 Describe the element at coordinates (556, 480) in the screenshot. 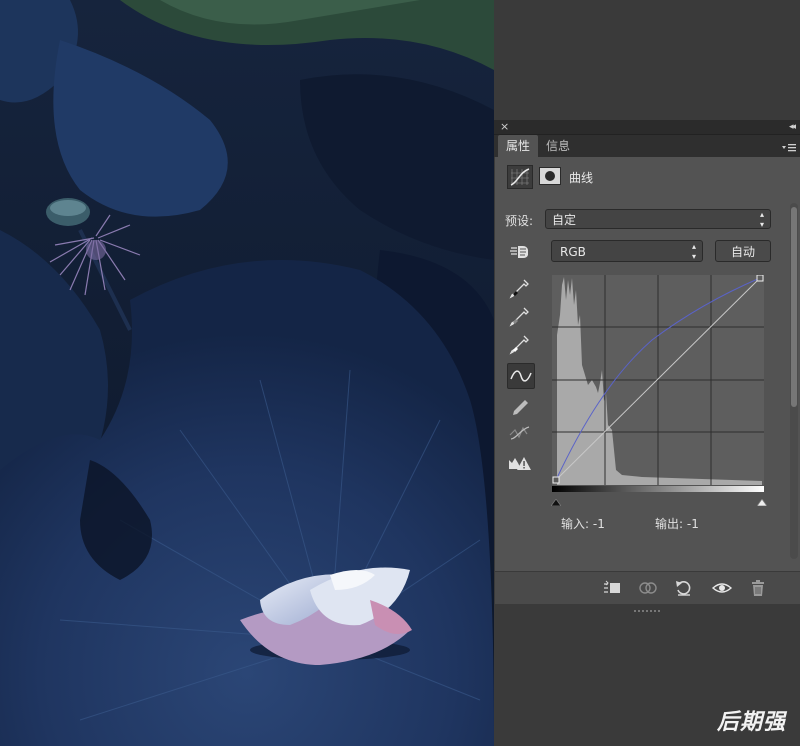

I see `black-point-handle` at that location.